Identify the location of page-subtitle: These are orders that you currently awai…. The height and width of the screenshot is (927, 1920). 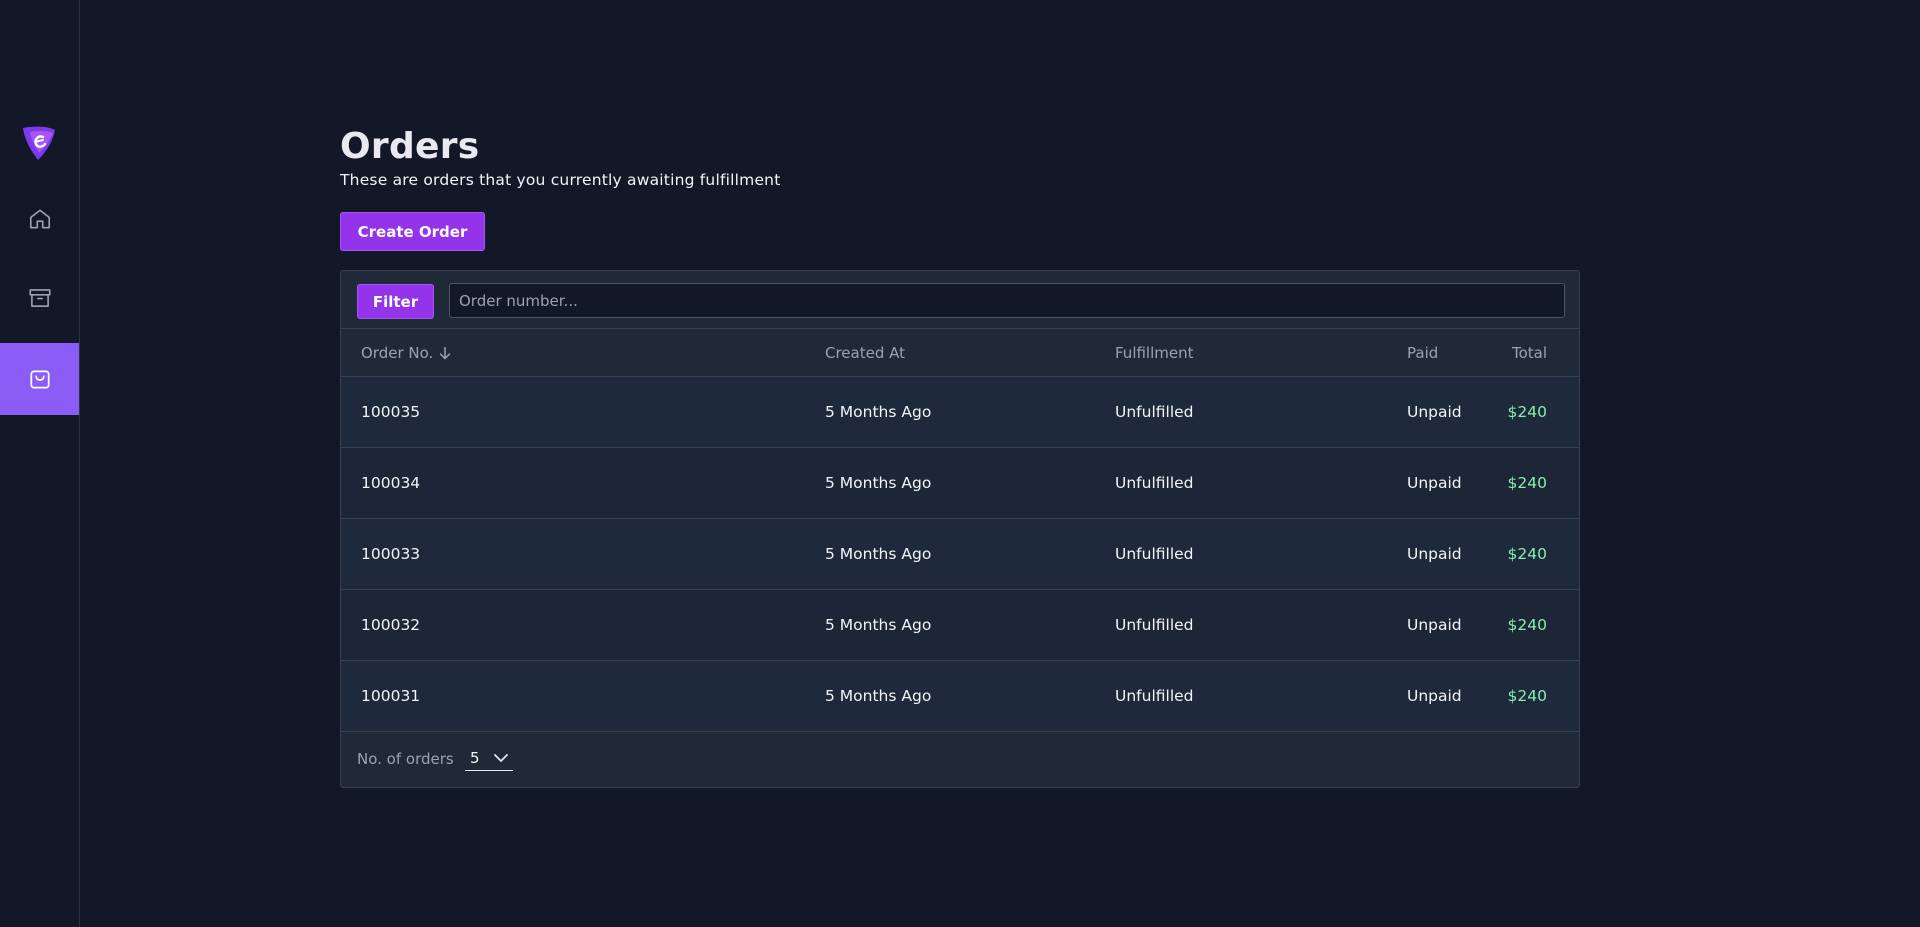
(560, 180).